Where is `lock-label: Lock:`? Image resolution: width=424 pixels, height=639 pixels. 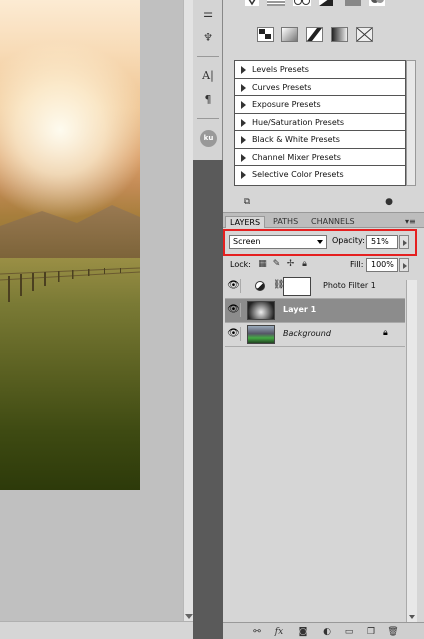
lock-label: Lock: is located at coordinates (240, 264).